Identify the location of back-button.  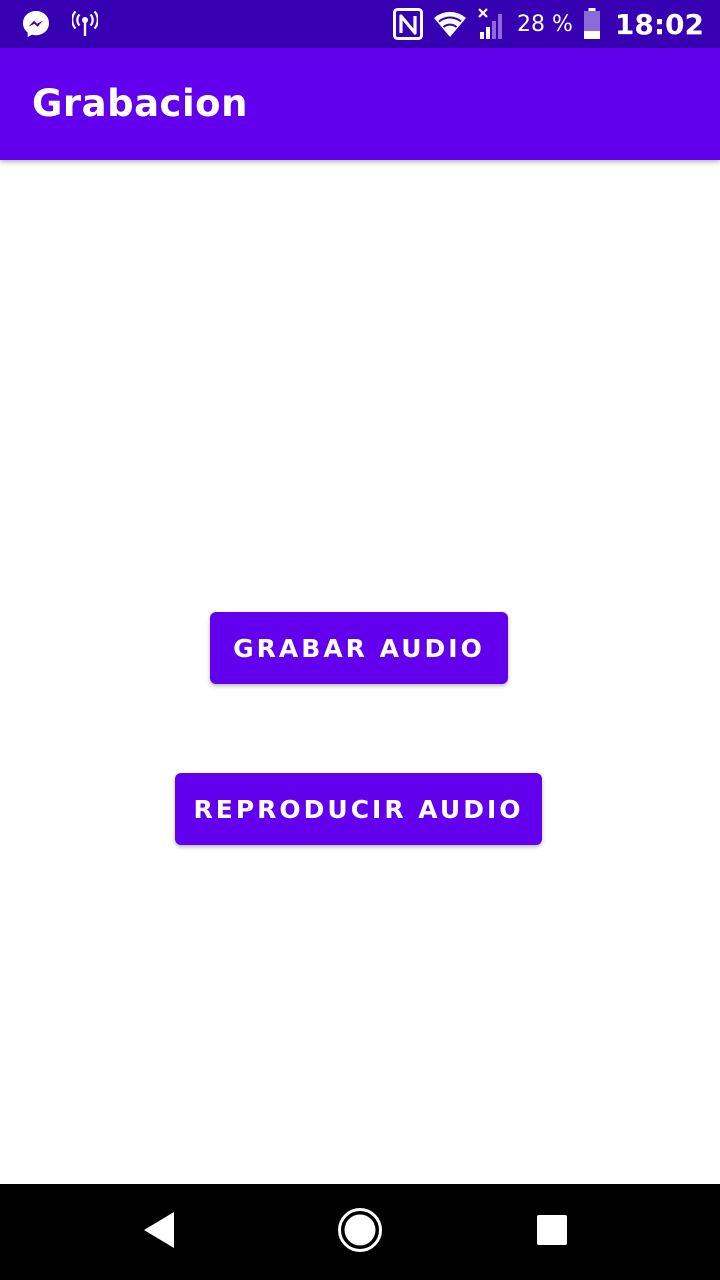
(160, 1232).